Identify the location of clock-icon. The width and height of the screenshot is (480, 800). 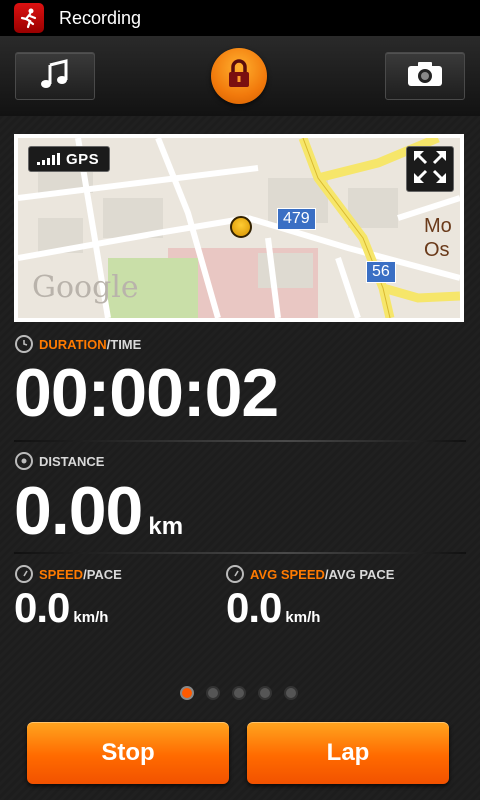
(24, 344).